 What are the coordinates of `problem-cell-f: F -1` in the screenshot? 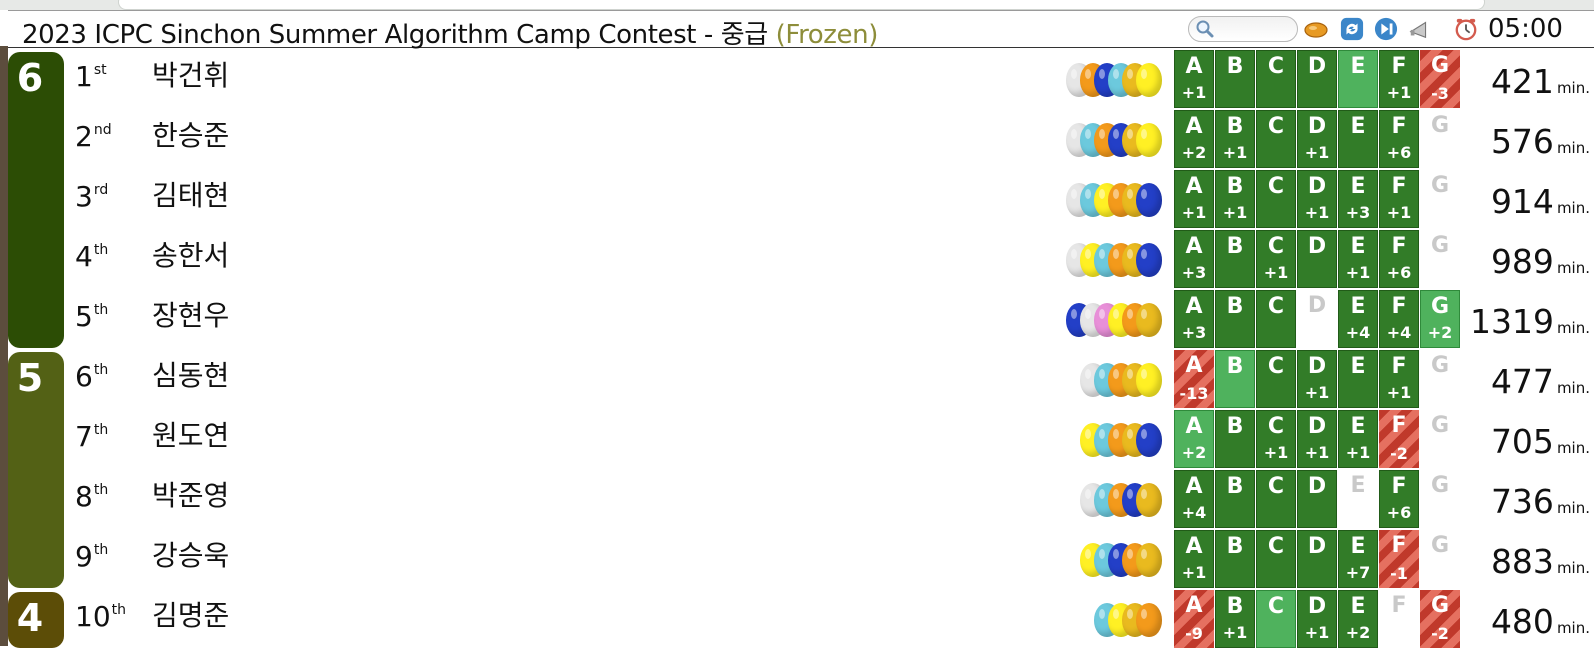 It's located at (1399, 559).